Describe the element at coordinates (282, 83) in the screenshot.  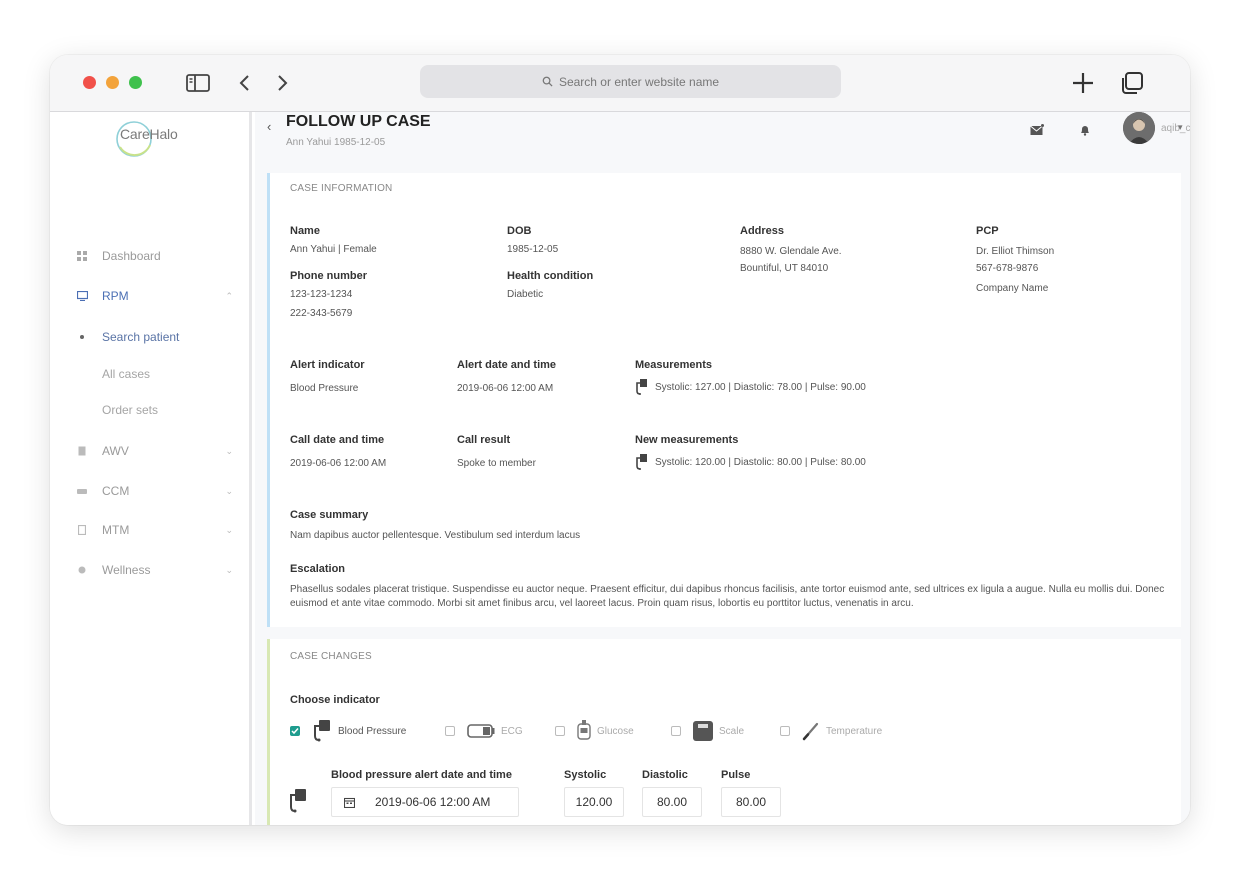
I see `forward-icon` at that location.